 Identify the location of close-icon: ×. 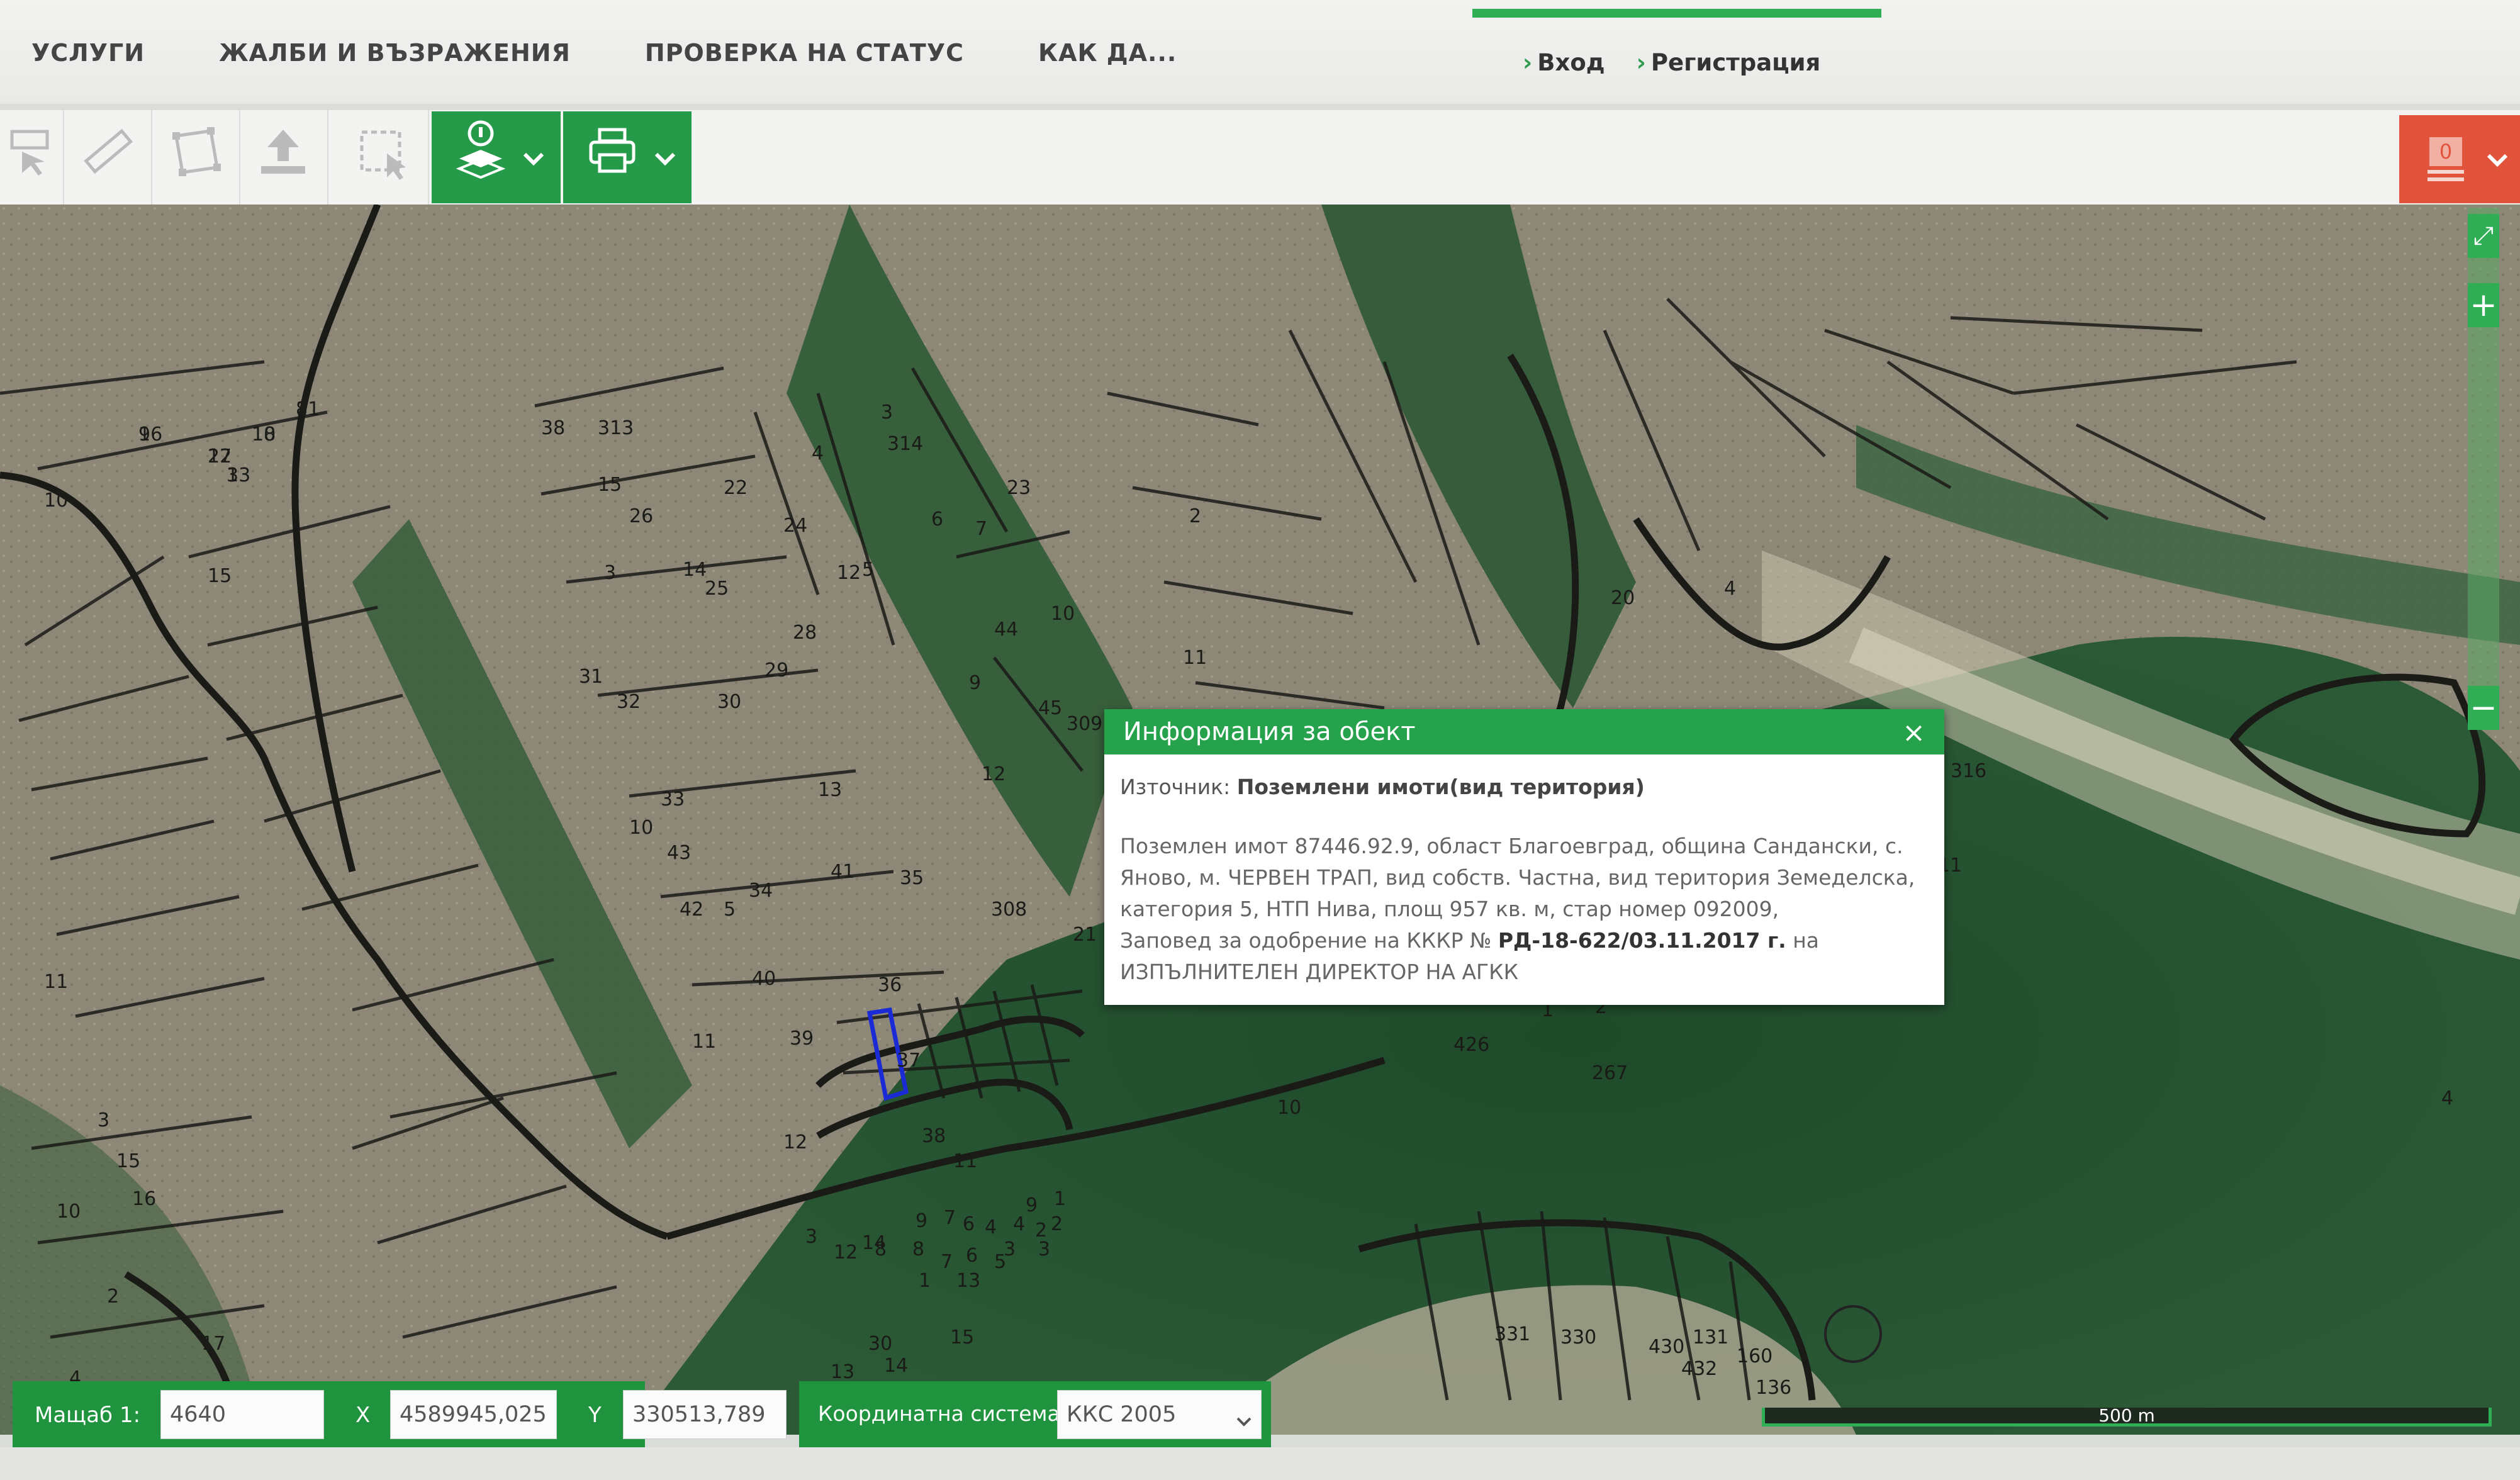
(1913, 733).